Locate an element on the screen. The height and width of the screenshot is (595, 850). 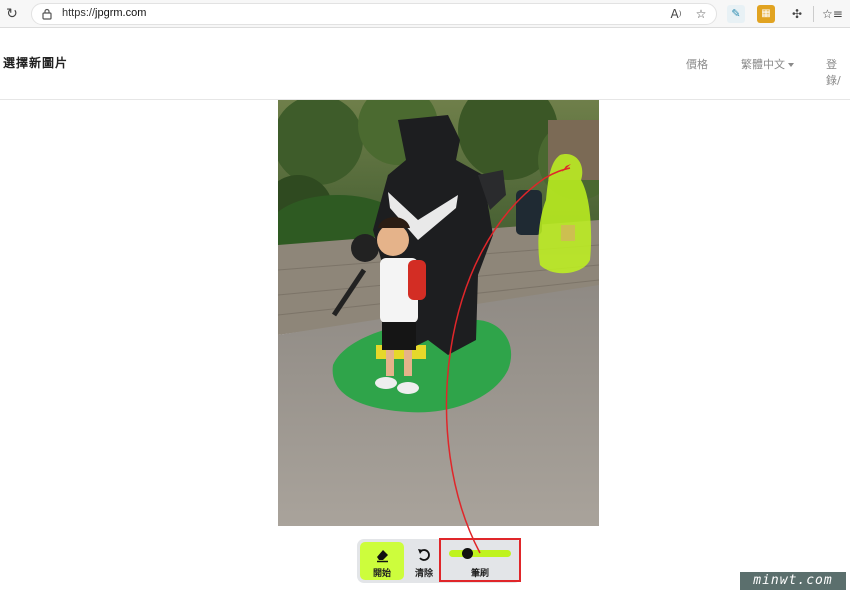
reader-mode-icon: A) is located at coordinates (676, 14).